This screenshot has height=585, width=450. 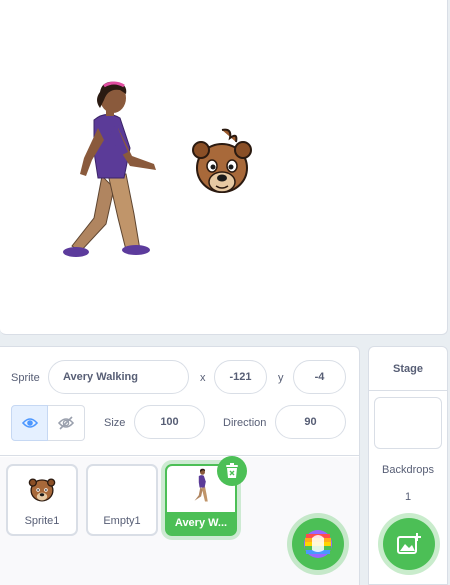 I want to click on eye-slash-icon, so click(x=66, y=423).